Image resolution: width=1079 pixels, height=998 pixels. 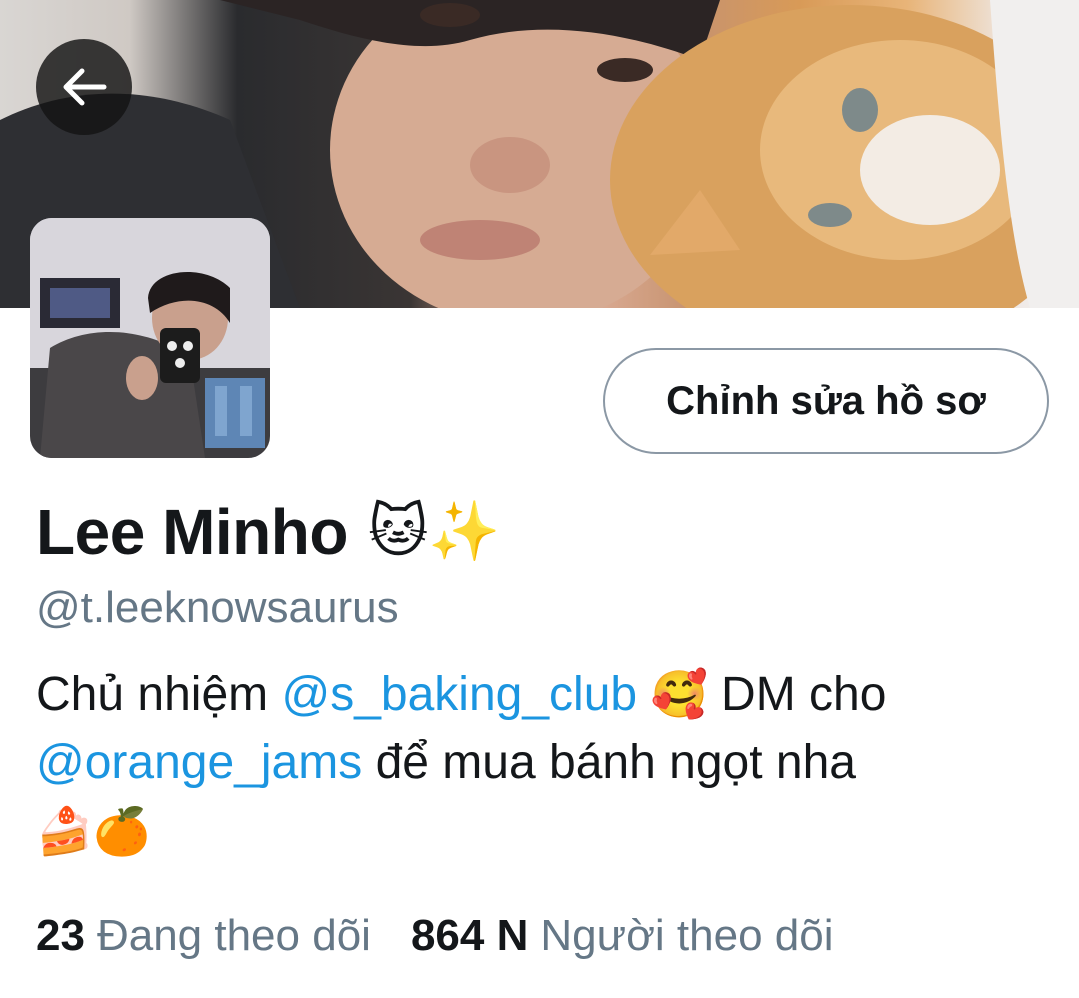 I want to click on avatar-image, so click(x=150, y=338).